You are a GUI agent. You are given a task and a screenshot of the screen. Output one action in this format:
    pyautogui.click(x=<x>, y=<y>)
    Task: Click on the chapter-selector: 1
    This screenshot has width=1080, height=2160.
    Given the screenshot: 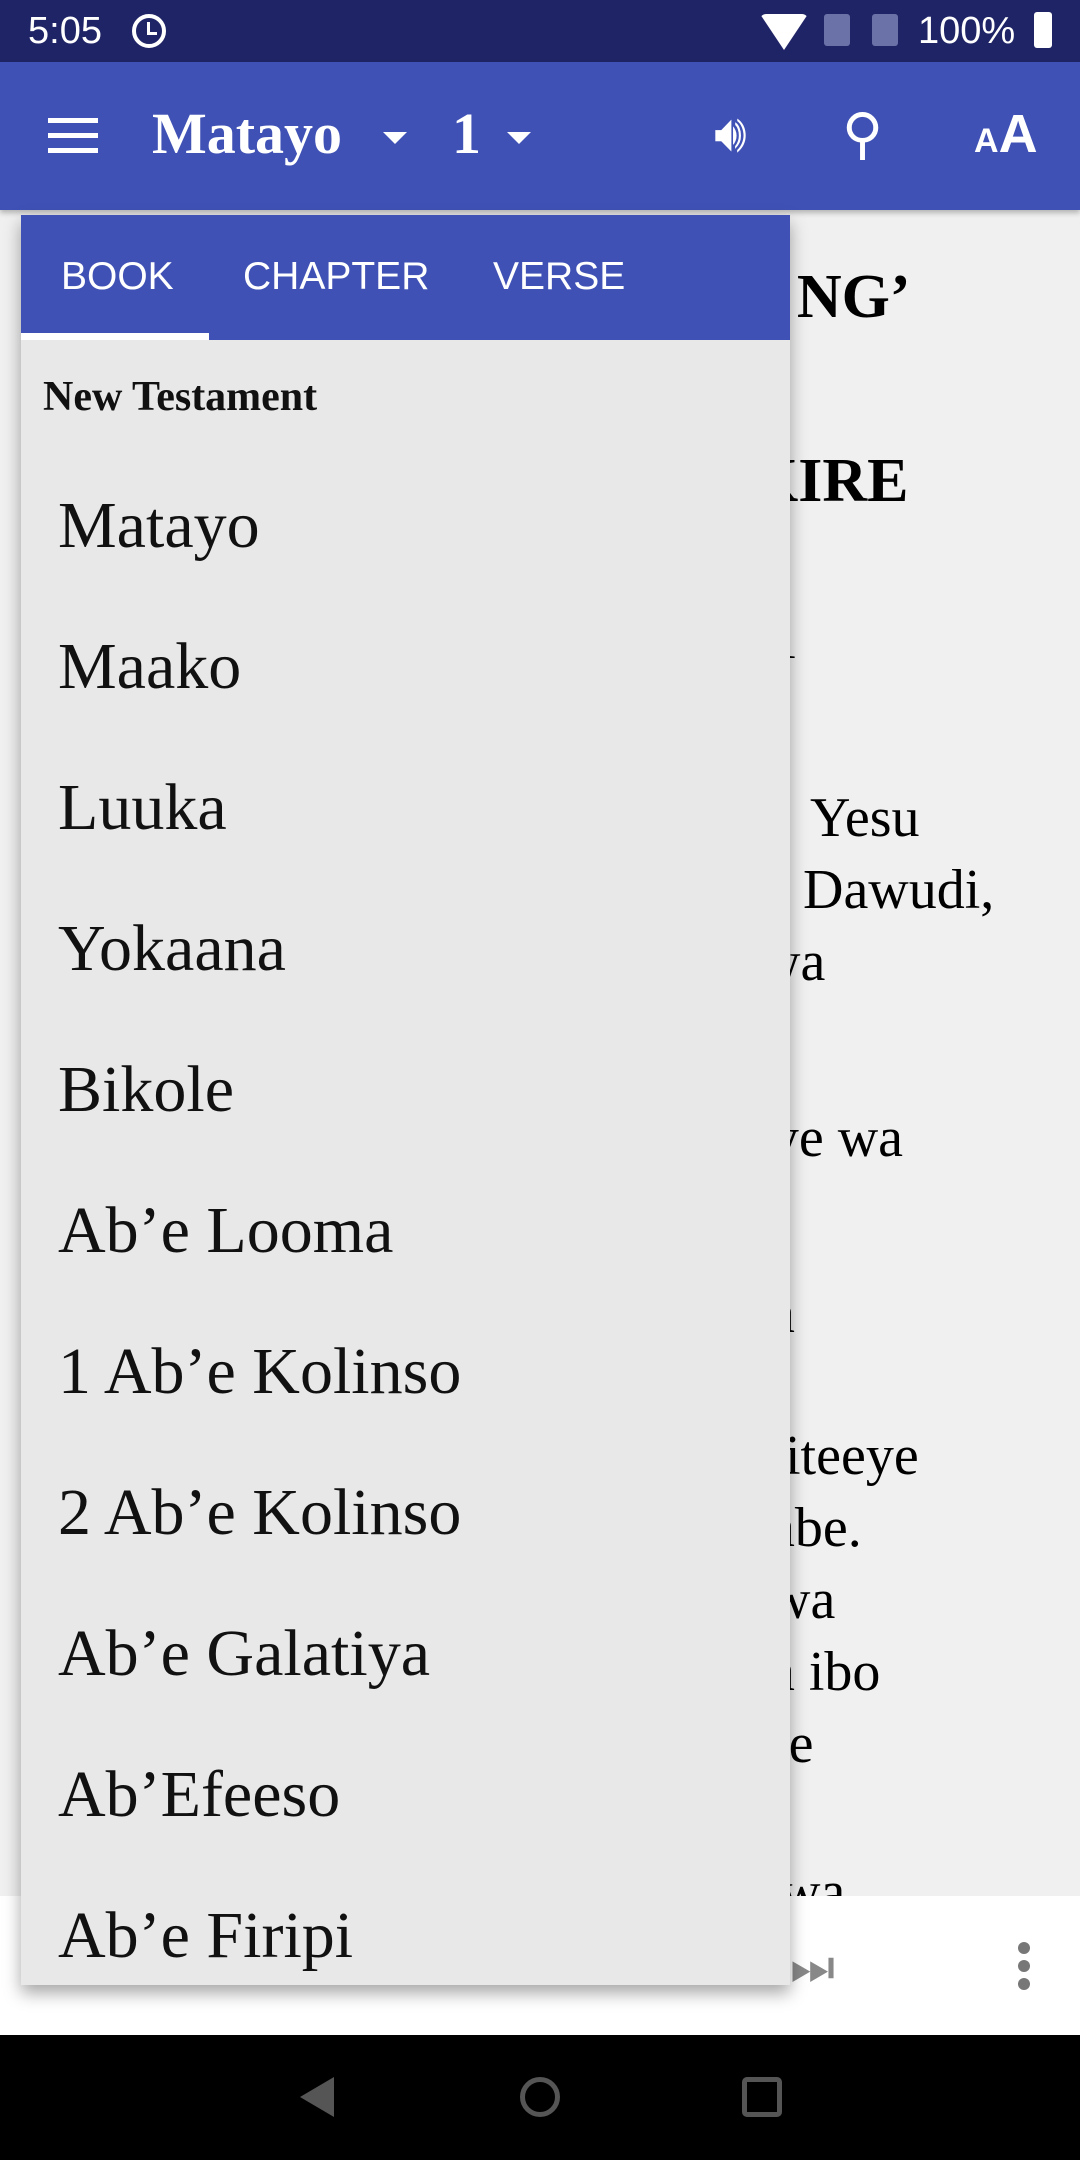 What is the action you would take?
    pyautogui.click(x=466, y=133)
    